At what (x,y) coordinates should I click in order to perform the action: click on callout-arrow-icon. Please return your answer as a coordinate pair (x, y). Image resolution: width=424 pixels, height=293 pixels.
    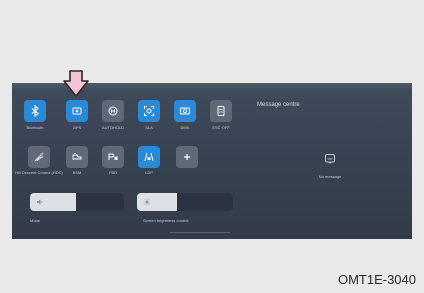
    Looking at the image, I should click on (76, 83).